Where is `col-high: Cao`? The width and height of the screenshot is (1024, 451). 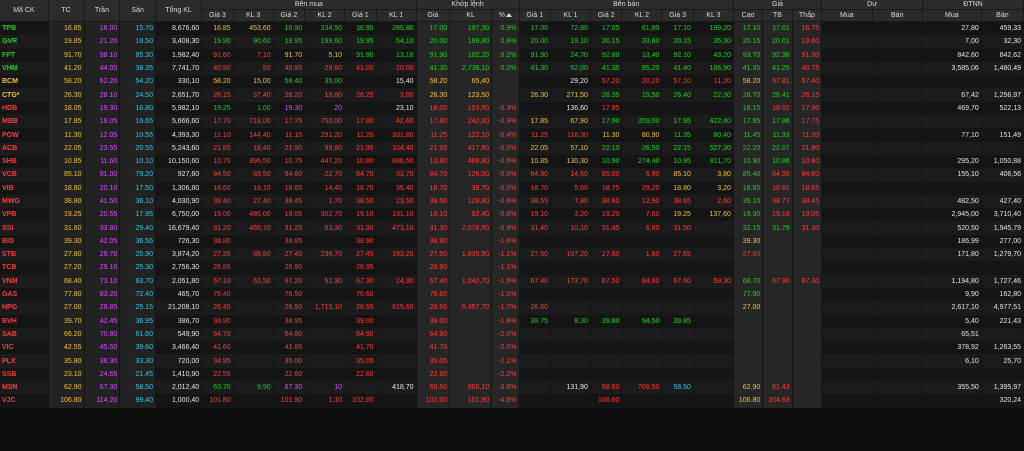 col-high: Cao is located at coordinates (748, 15).